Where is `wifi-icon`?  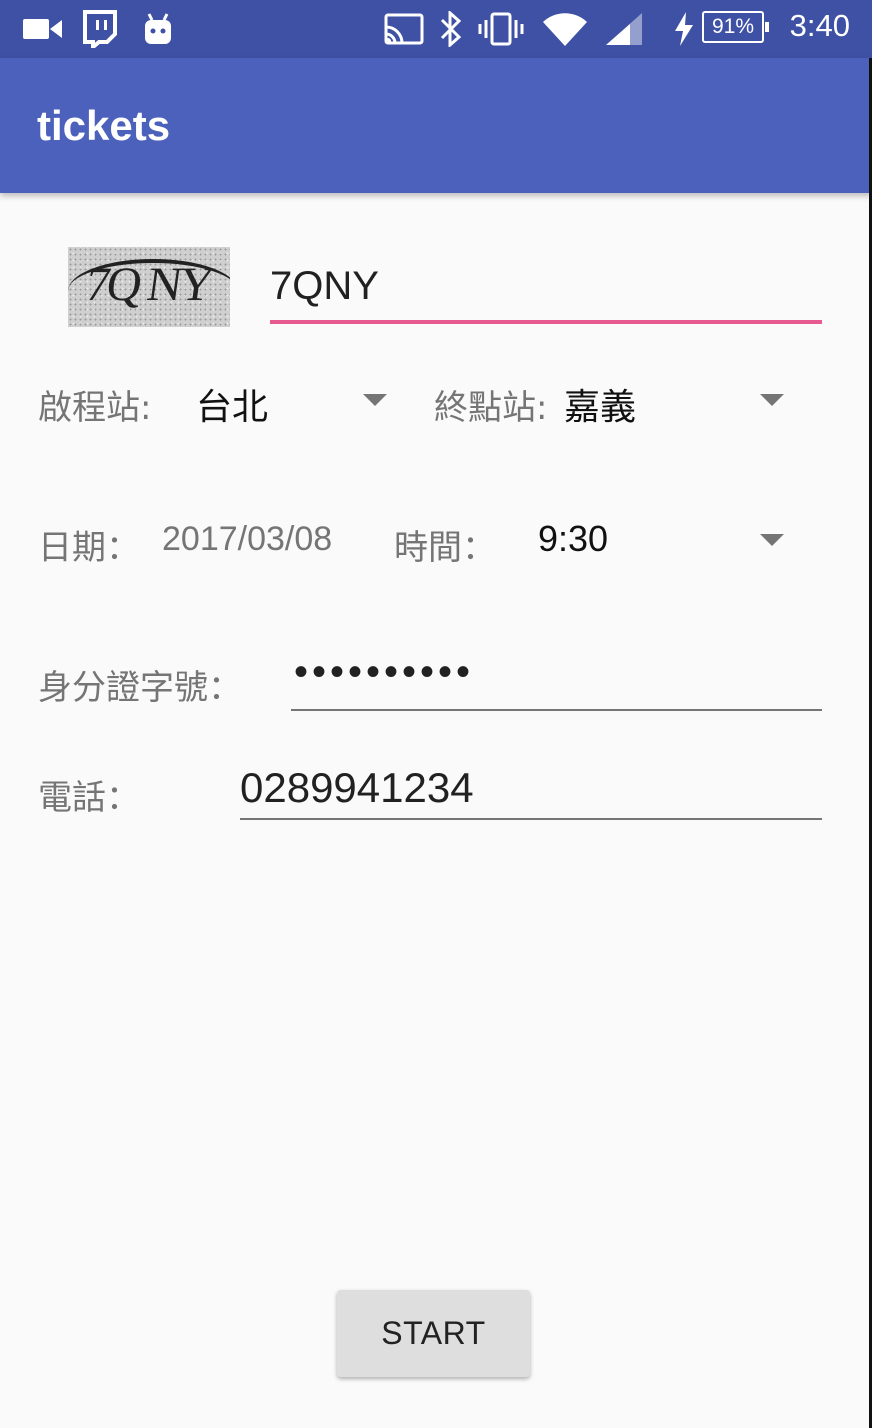 wifi-icon is located at coordinates (565, 29).